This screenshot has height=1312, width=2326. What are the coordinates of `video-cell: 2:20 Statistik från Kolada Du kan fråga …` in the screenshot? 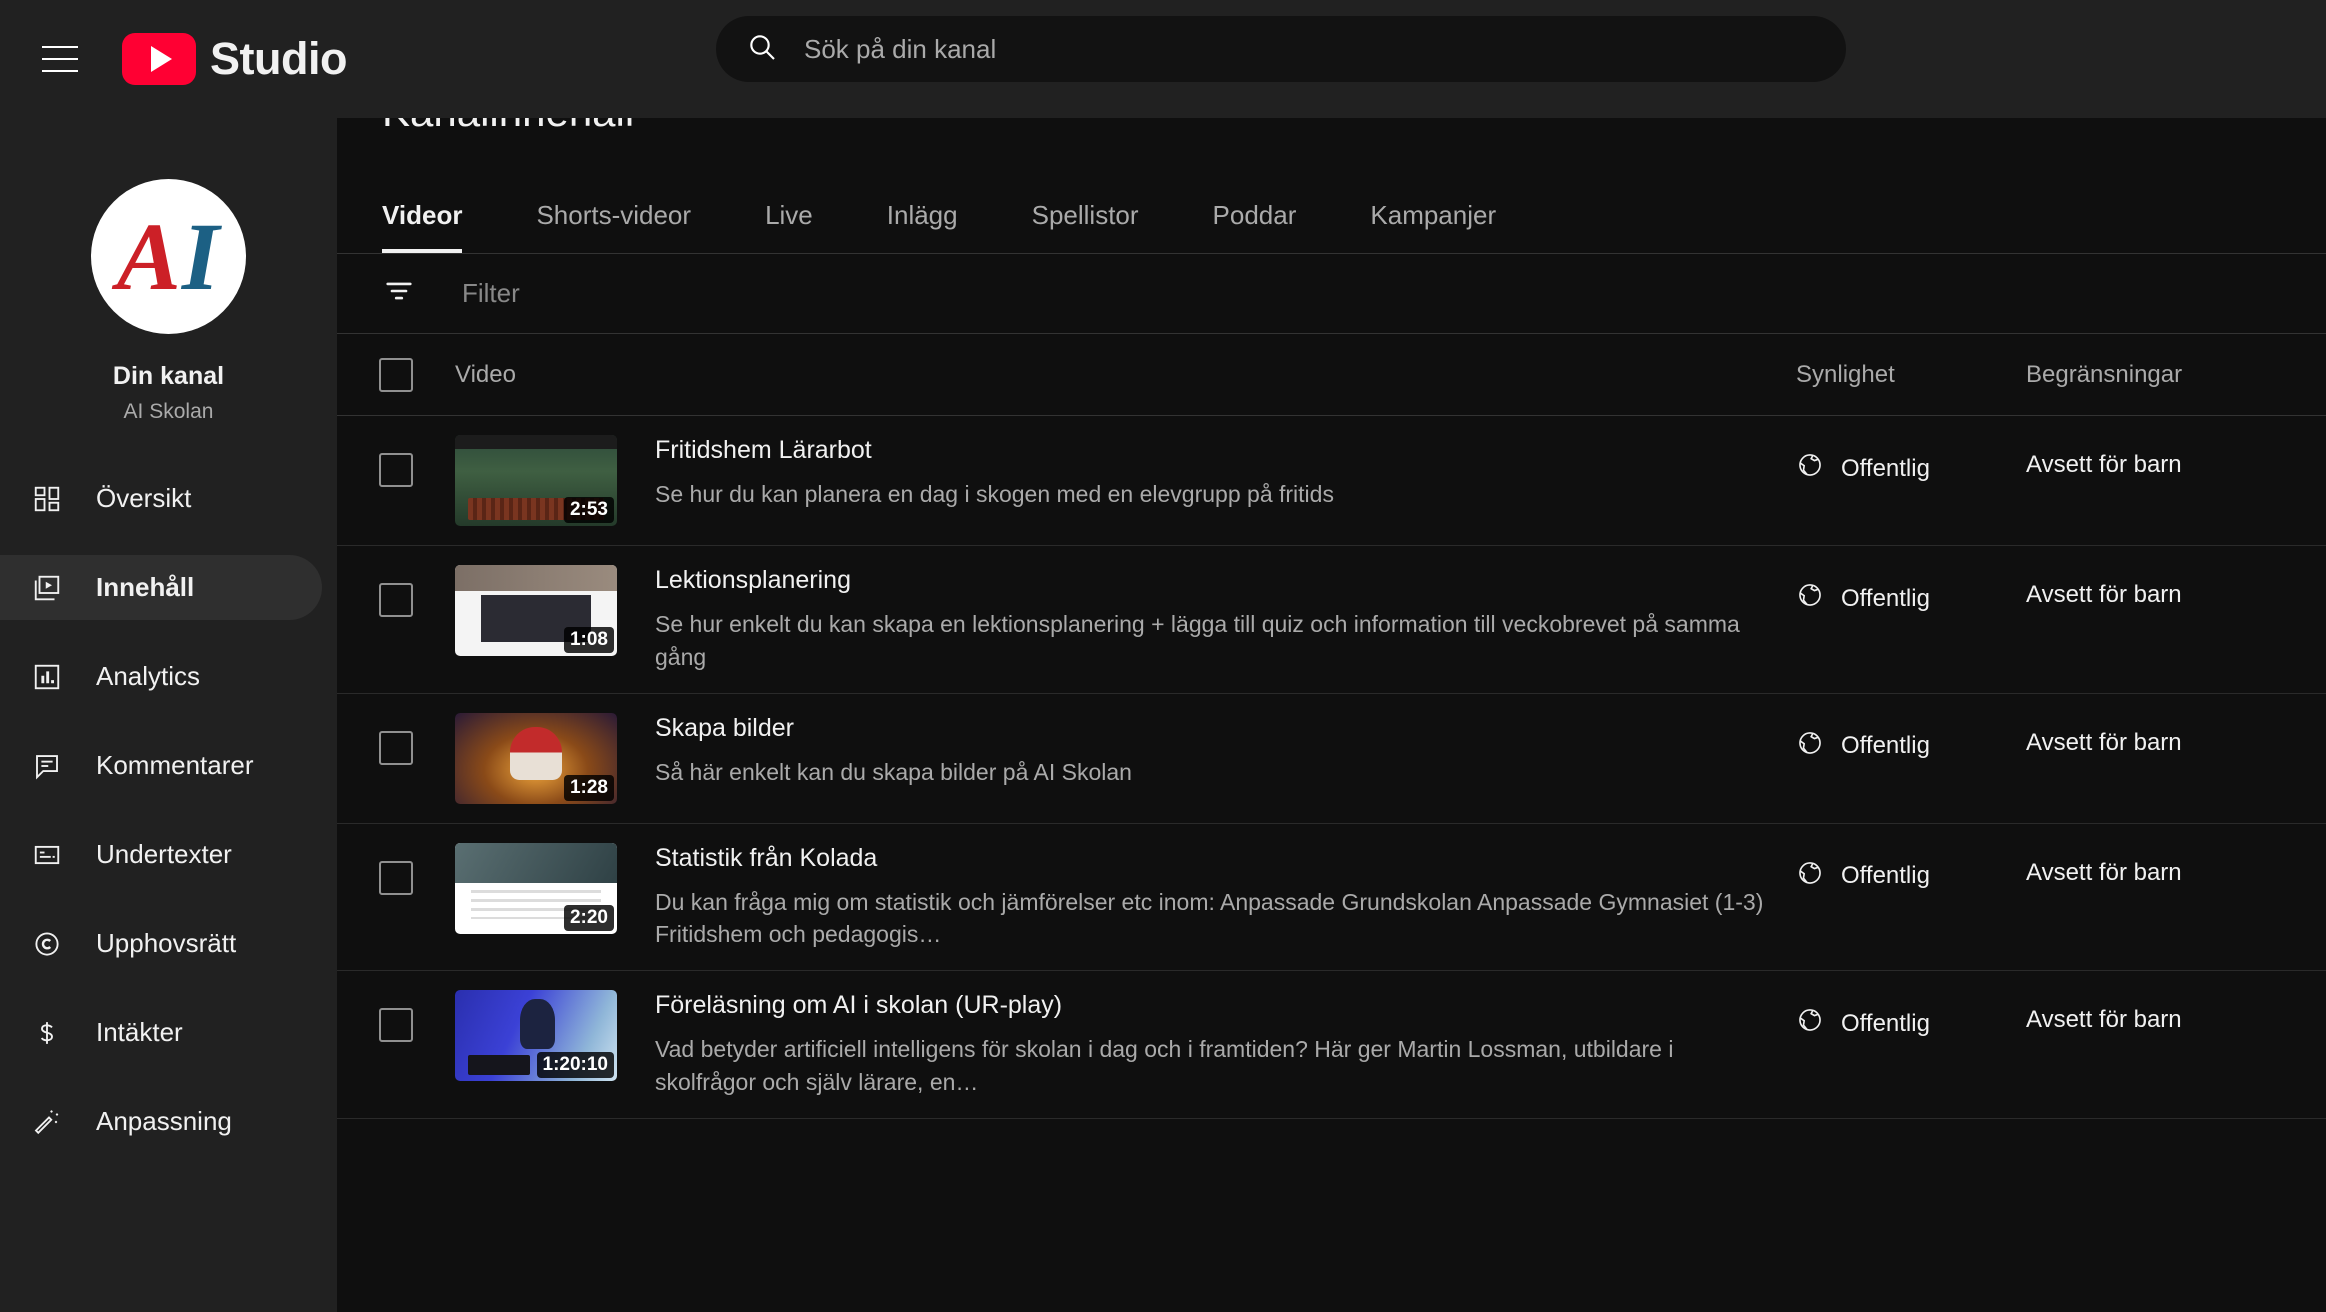 It's located at (1125, 897).